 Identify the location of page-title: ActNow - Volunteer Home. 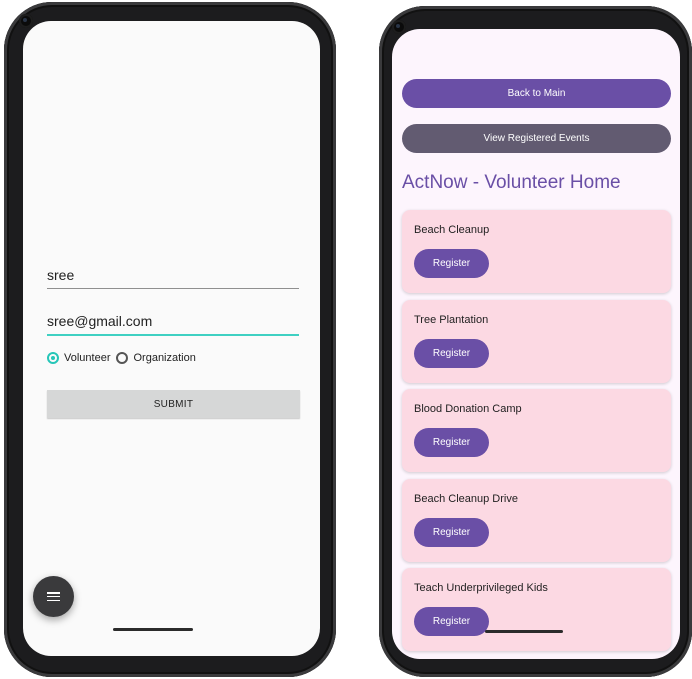
(511, 182).